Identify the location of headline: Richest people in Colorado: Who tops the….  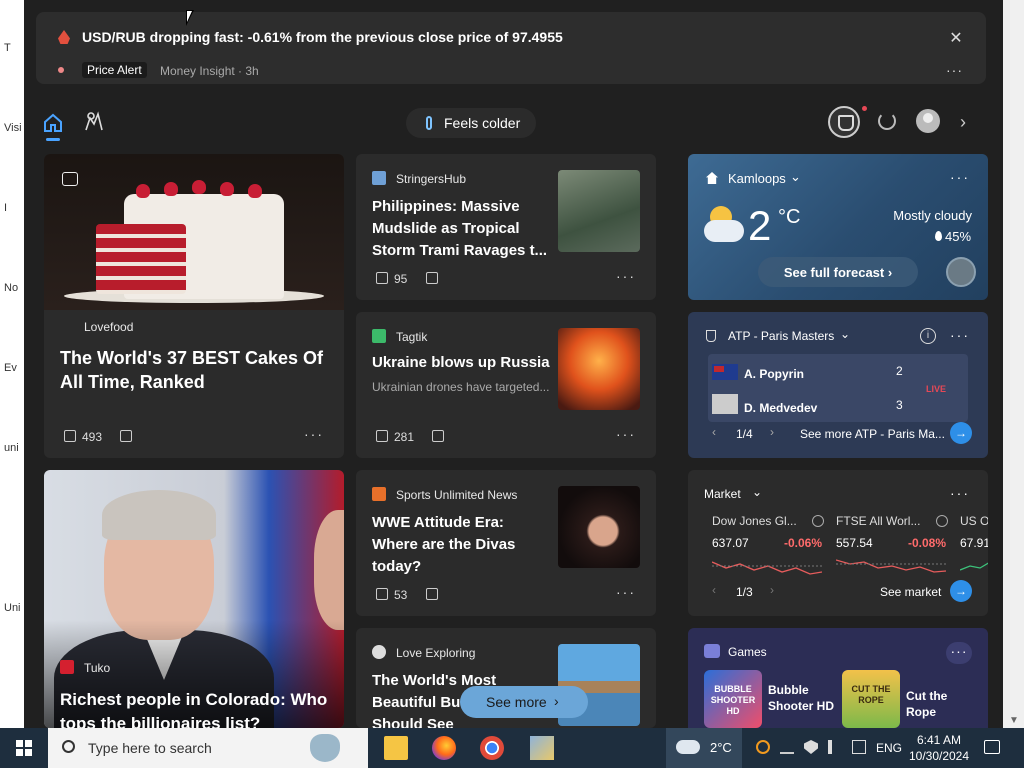
(200, 708).